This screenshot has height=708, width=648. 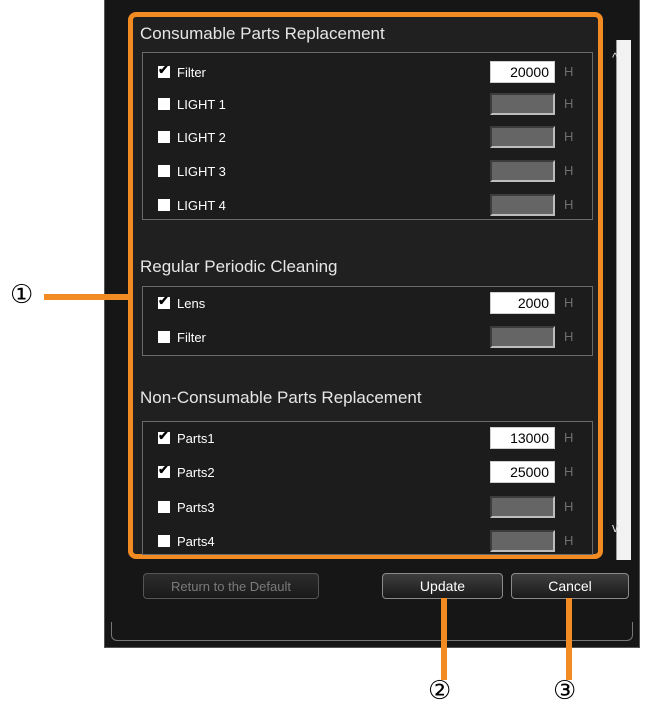 I want to click on hours-input: 13000, so click(x=522, y=438).